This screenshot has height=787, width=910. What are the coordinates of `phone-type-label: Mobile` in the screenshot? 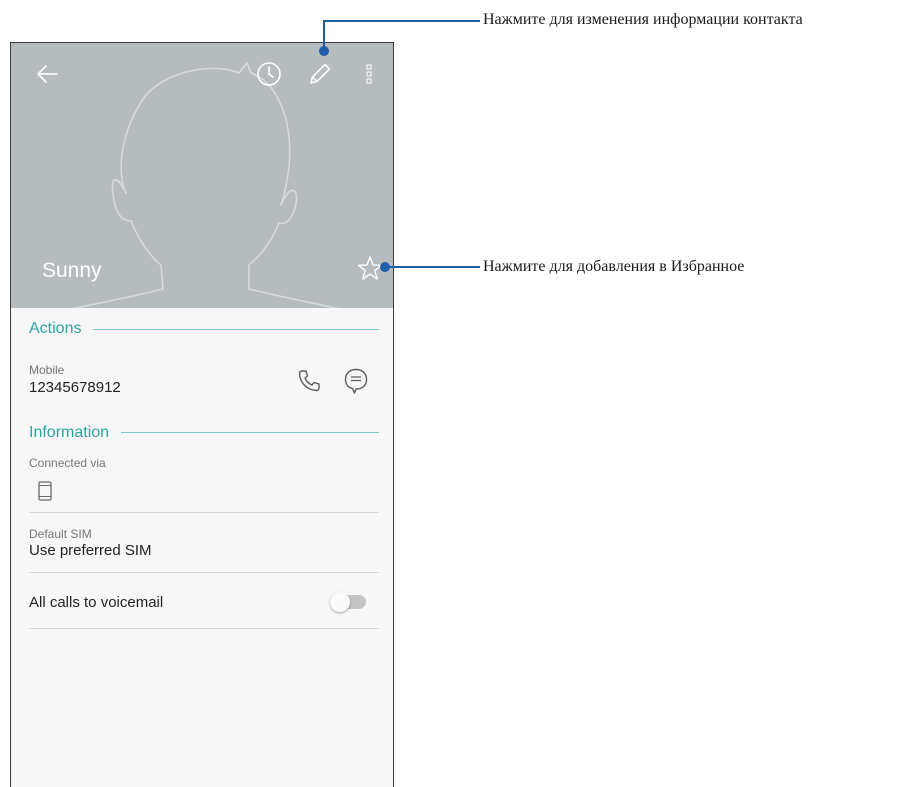 It's located at (47, 370).